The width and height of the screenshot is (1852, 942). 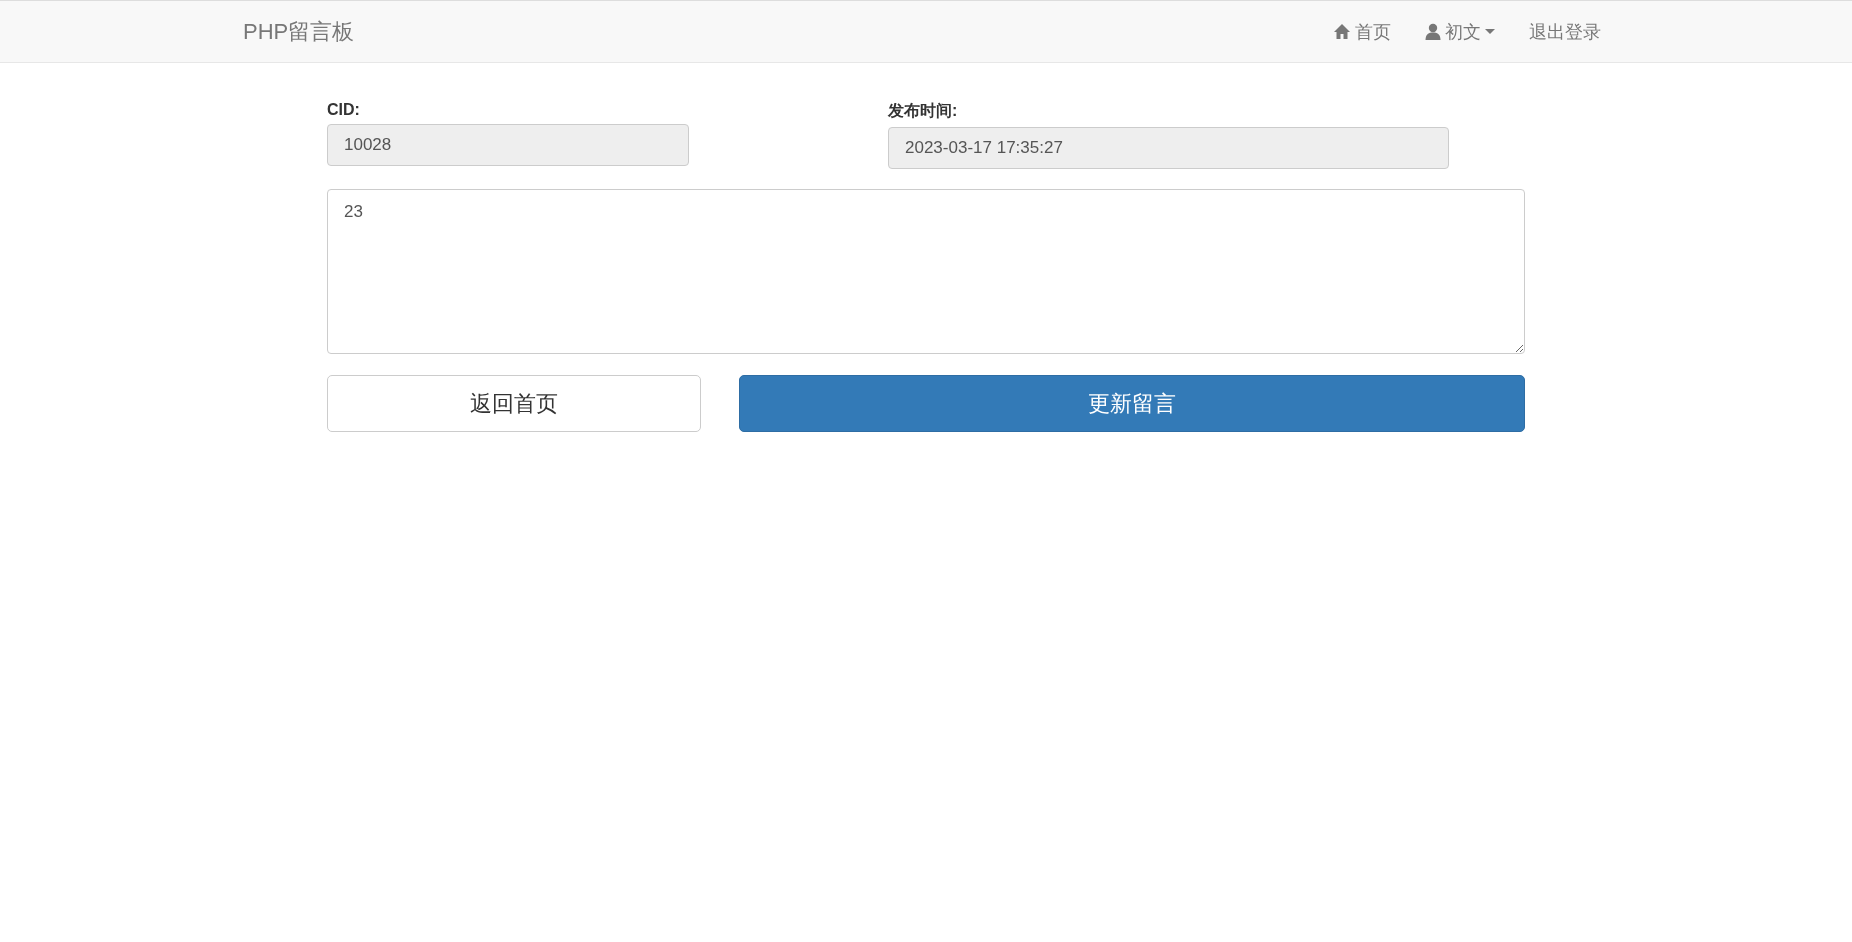 What do you see at coordinates (299, 31) in the screenshot?
I see `brand-link: PHP留言板` at bounding box center [299, 31].